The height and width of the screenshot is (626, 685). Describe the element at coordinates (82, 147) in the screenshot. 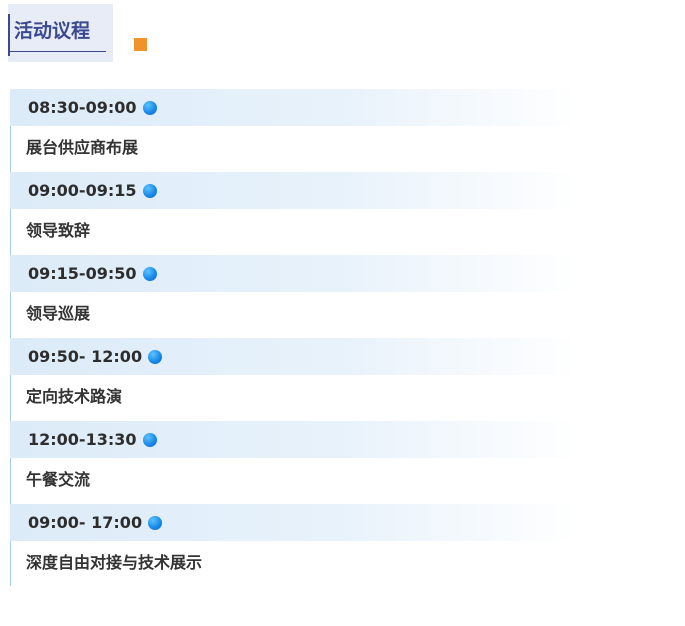

I see `agenda-description: 展台供应商布展` at that location.